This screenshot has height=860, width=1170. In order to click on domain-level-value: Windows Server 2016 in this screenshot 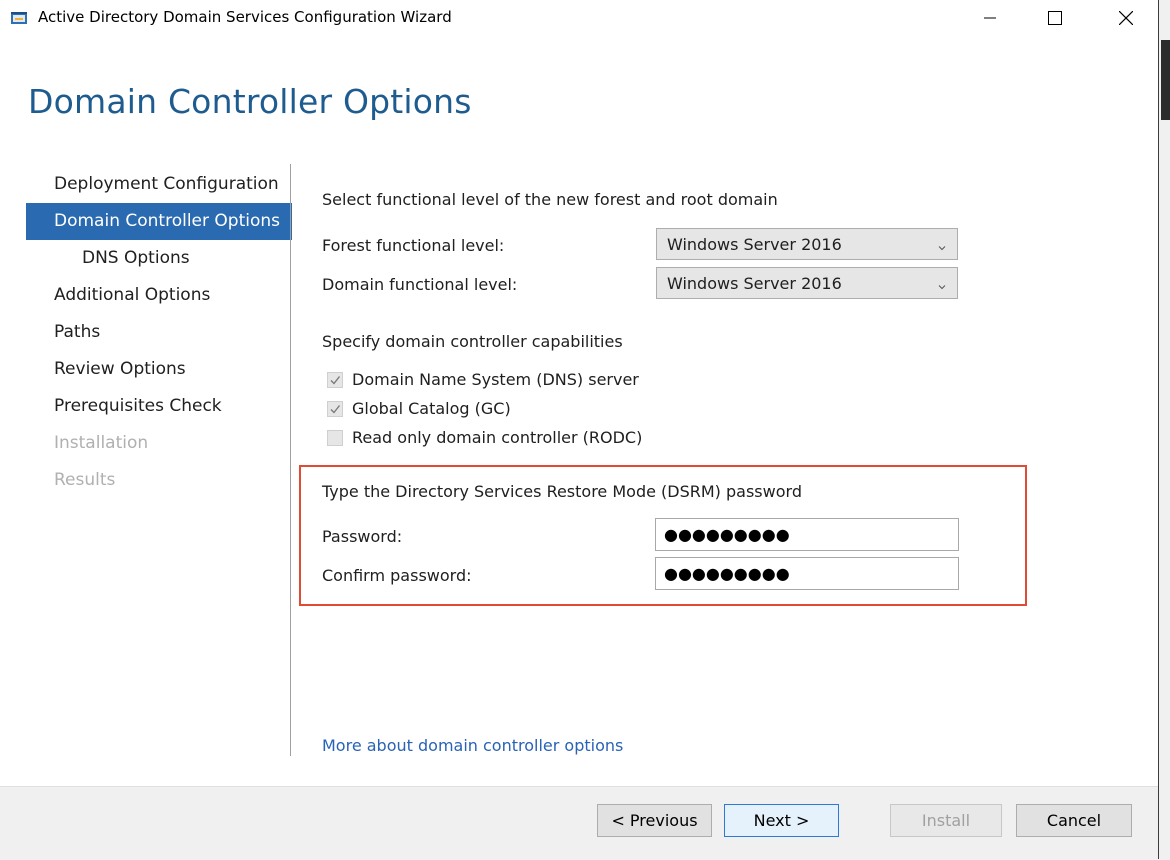, I will do `click(754, 283)`.